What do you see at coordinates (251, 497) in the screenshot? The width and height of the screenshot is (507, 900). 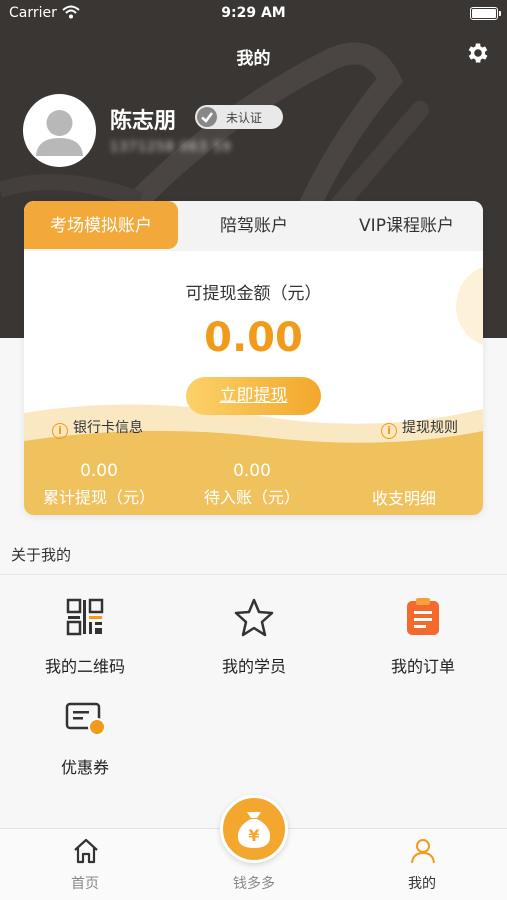 I see `pending-label: 待入账（元）` at bounding box center [251, 497].